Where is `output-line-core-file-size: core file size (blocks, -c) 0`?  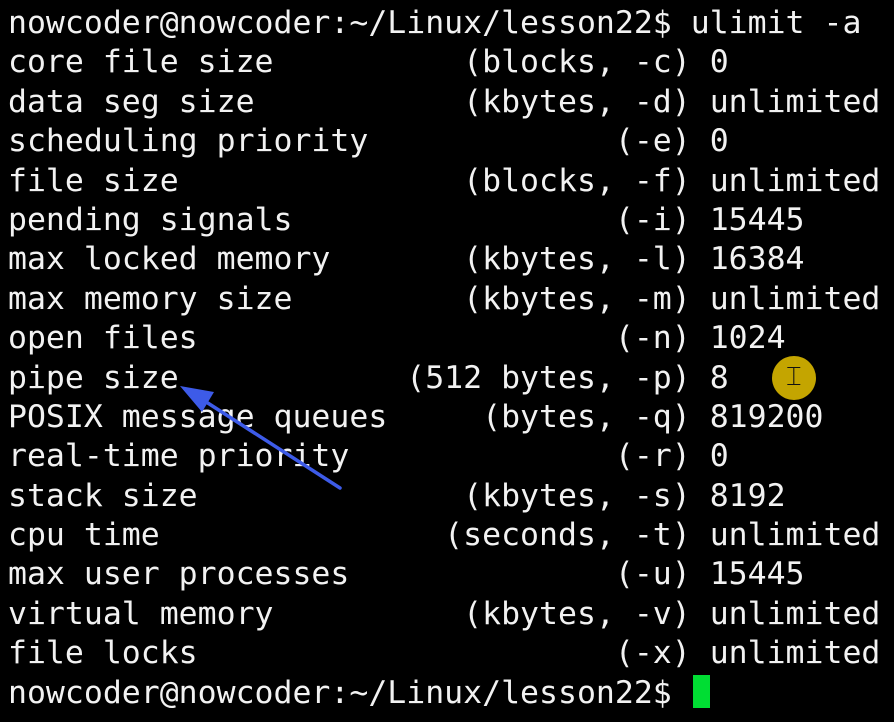
output-line-core-file-size: core file size (blocks, -c) 0 is located at coordinates (368, 62).